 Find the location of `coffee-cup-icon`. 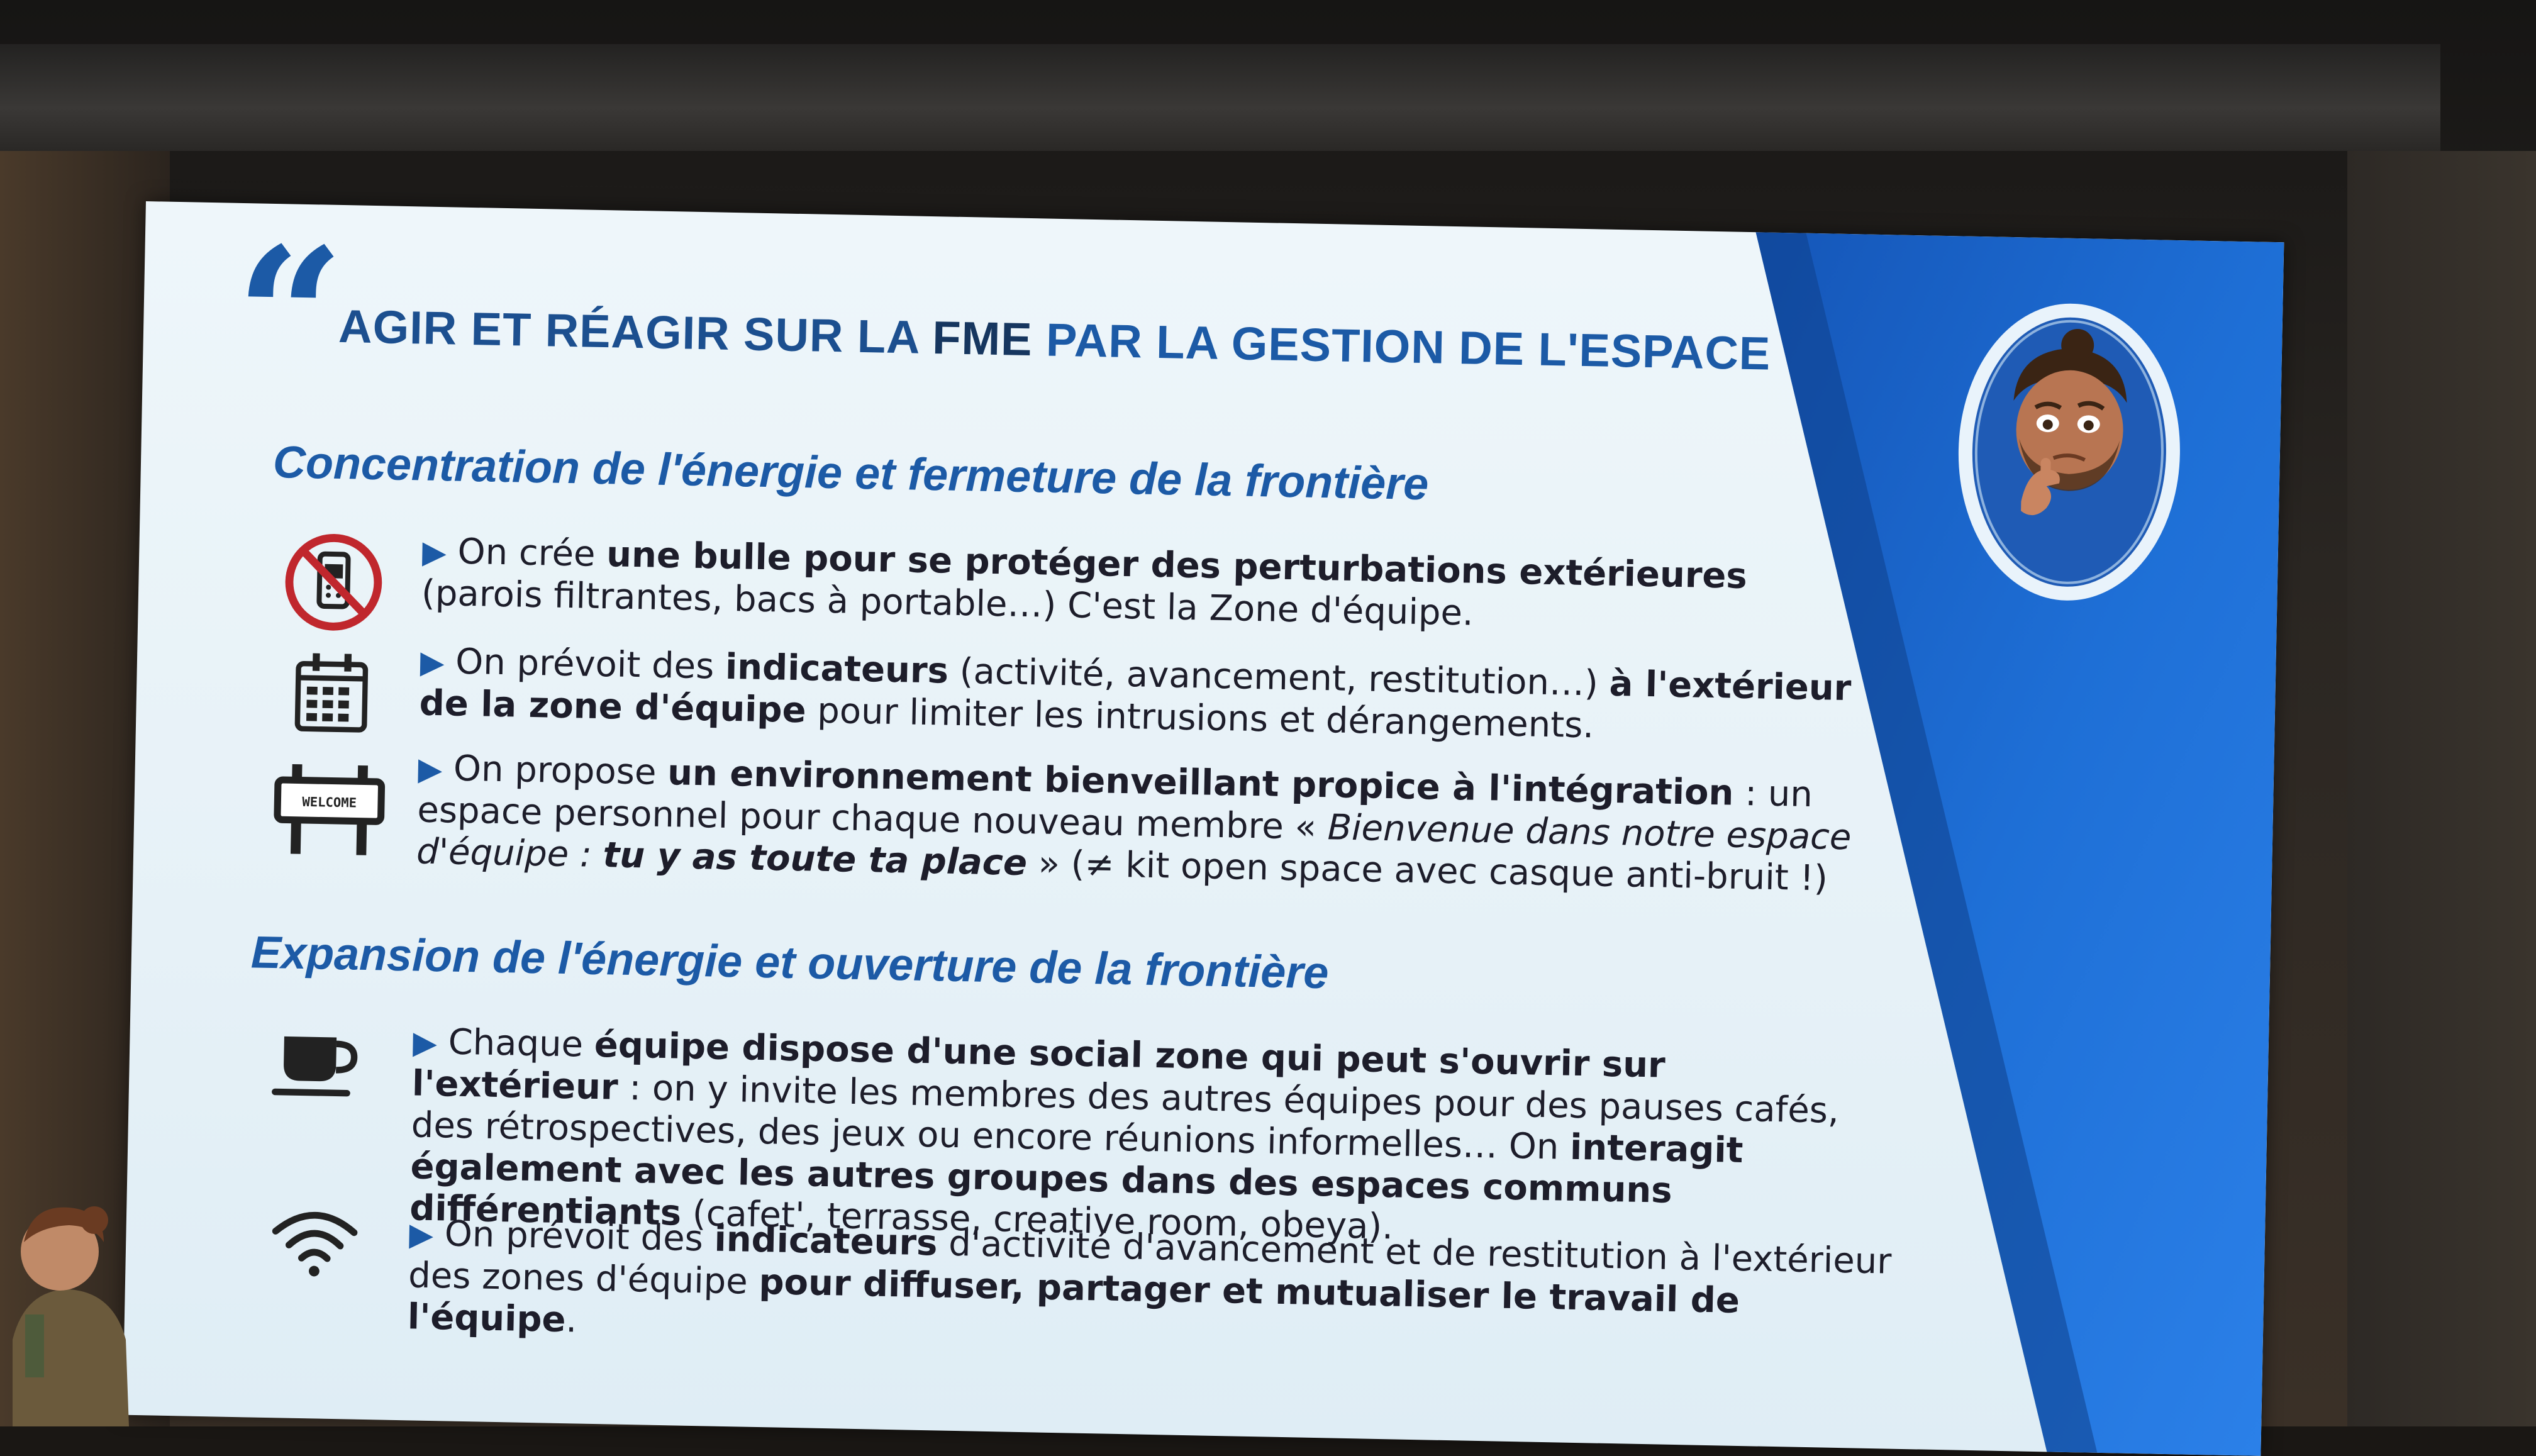

coffee-cup-icon is located at coordinates (315, 1066).